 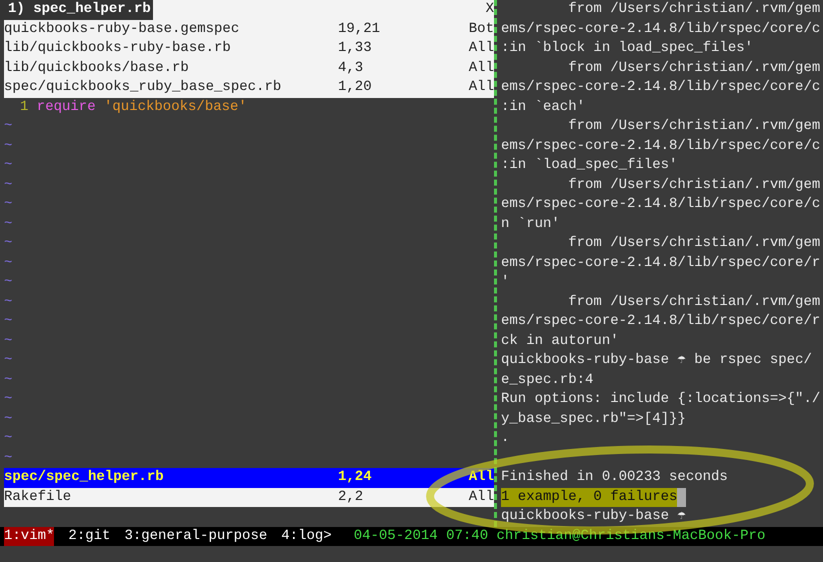 What do you see at coordinates (24, 107) in the screenshot?
I see `line-number: 1` at bounding box center [24, 107].